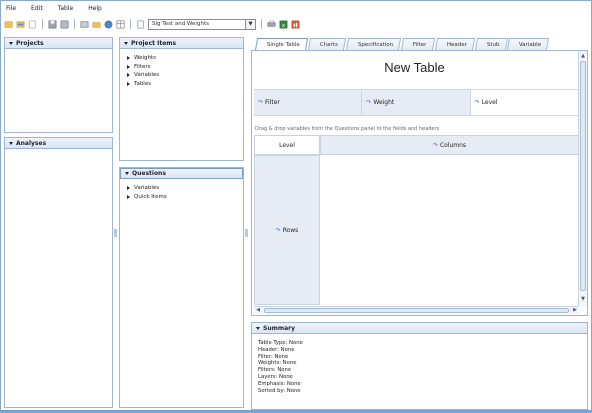  I want to click on horizontal-scrollbar: ◀ ▶, so click(416, 310).